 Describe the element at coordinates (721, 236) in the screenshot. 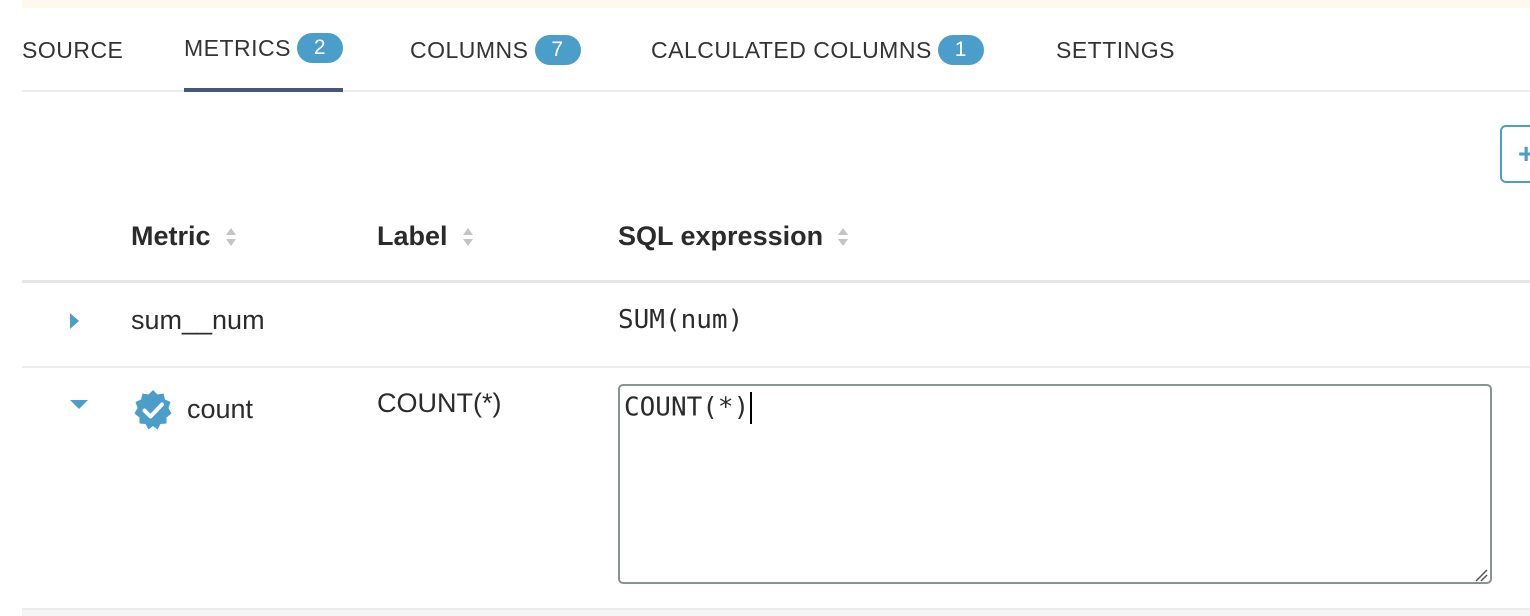

I see `column-header-label: SQL expression` at that location.